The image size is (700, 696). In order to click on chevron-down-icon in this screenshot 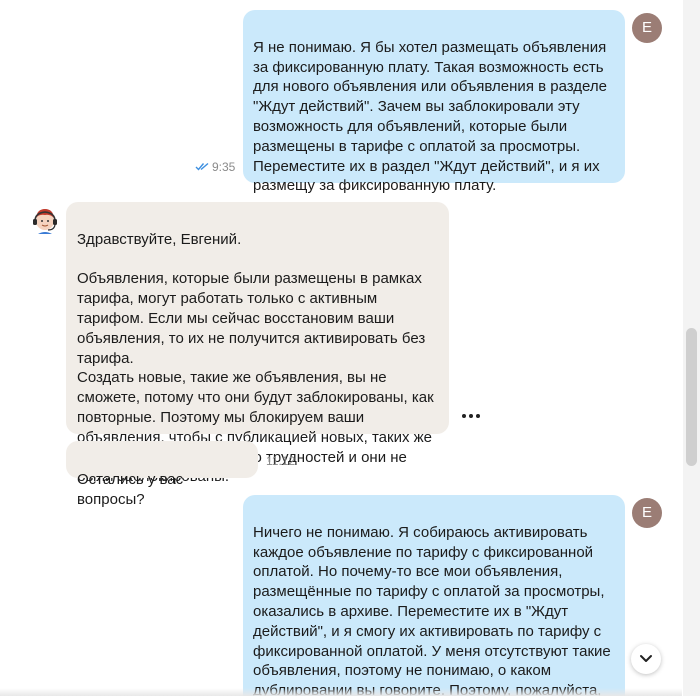, I will do `click(646, 658)`.